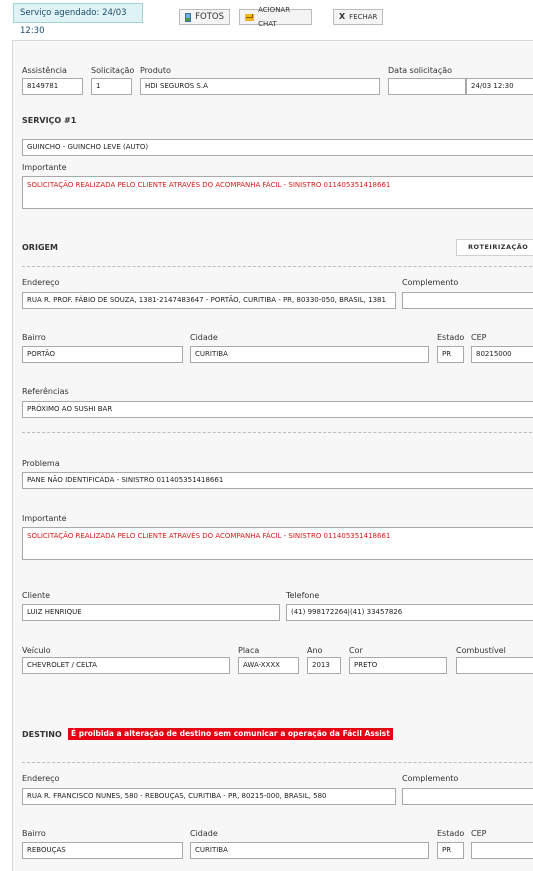 The width and height of the screenshot is (533, 871). Describe the element at coordinates (155, 70) in the screenshot. I see `produto-label: Produto` at that location.